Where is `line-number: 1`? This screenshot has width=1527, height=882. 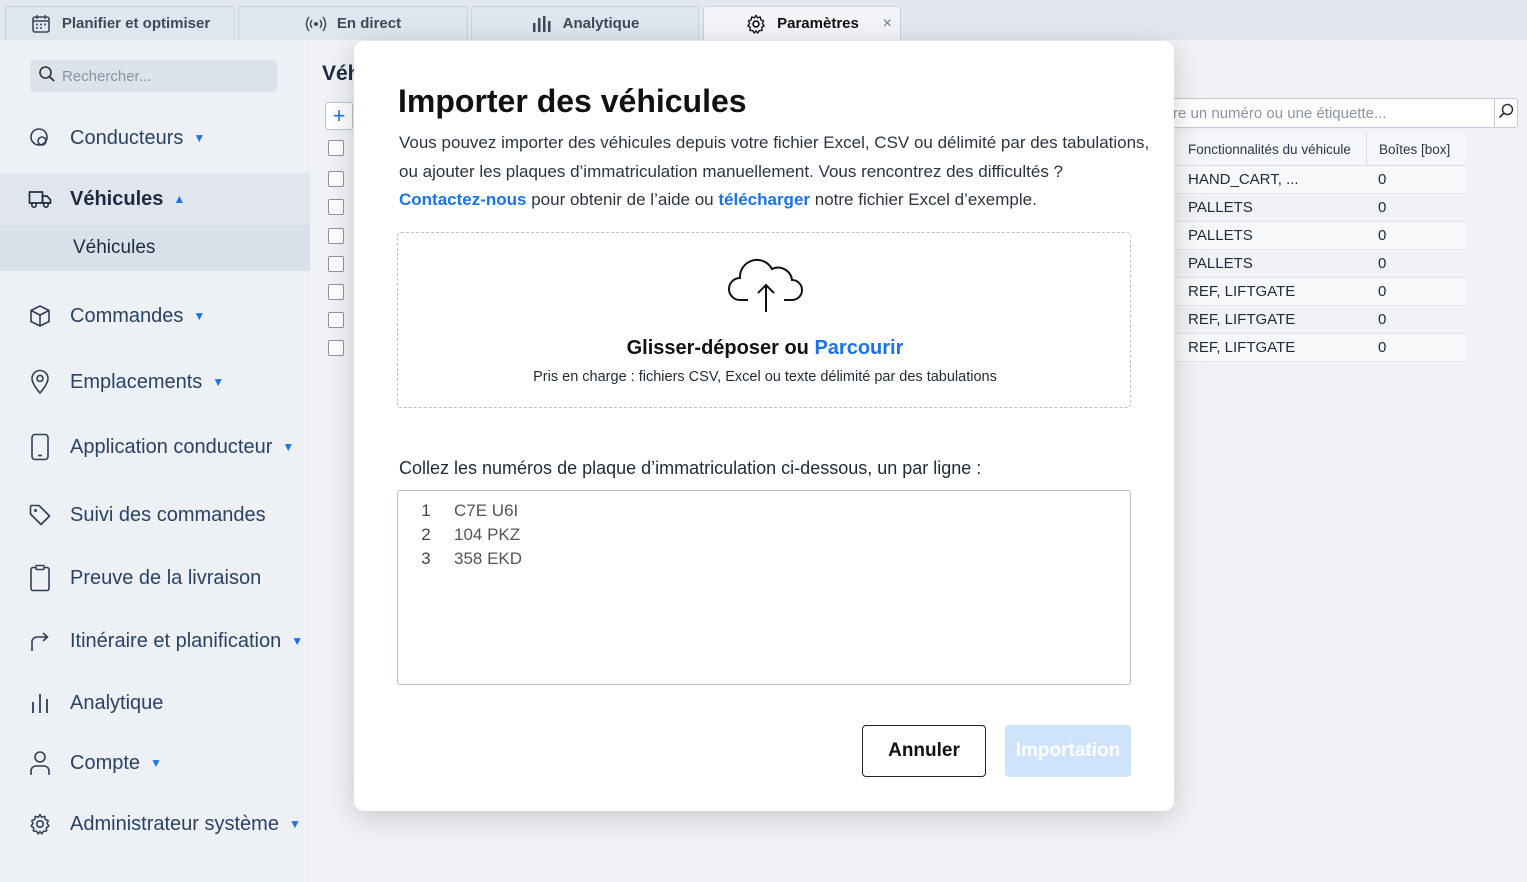 line-number: 1 is located at coordinates (426, 510).